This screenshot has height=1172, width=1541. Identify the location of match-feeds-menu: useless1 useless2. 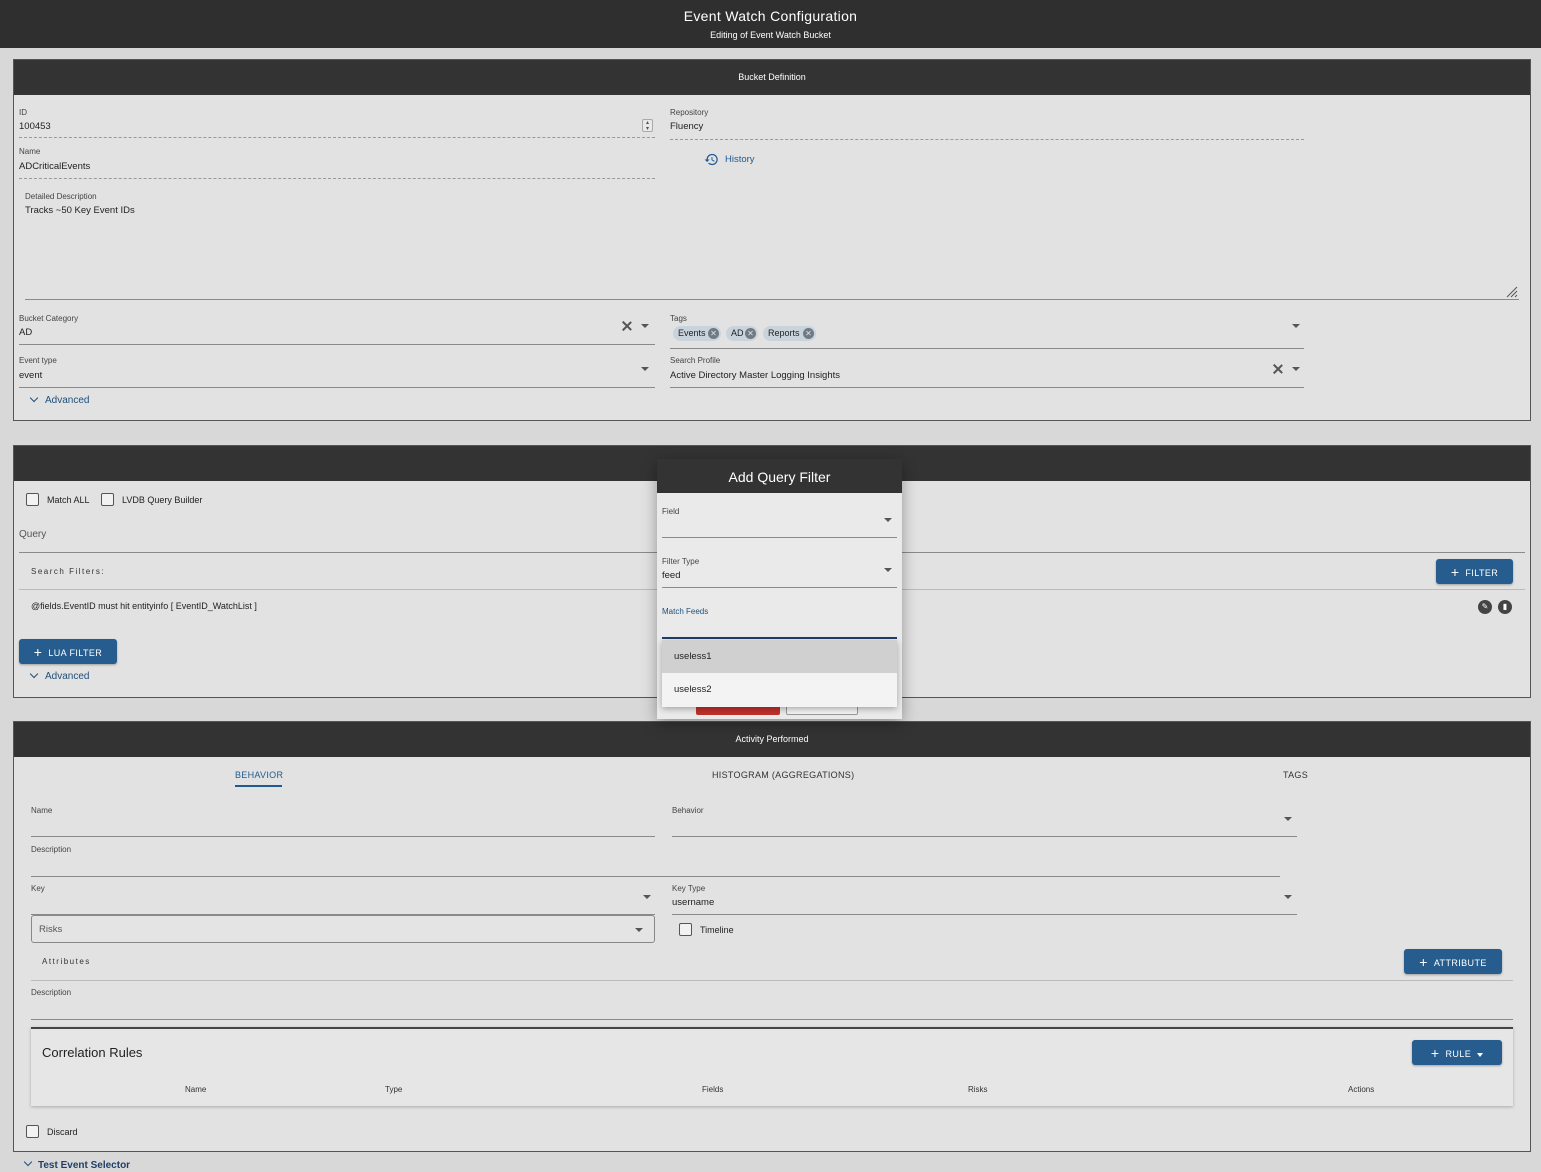
(779, 673).